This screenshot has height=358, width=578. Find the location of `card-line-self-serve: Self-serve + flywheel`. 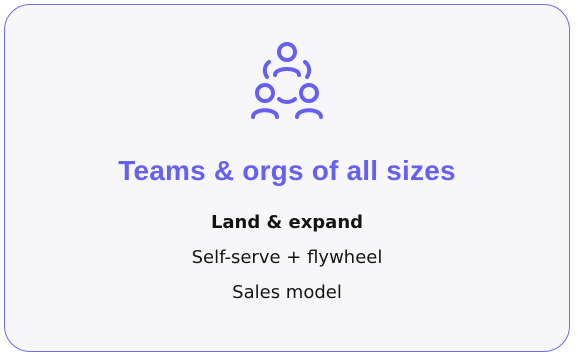

card-line-self-serve: Self-serve + flywheel is located at coordinates (287, 257).